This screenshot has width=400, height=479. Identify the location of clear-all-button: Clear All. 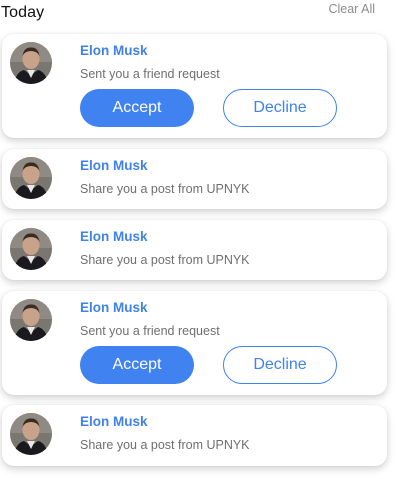
(351, 9).